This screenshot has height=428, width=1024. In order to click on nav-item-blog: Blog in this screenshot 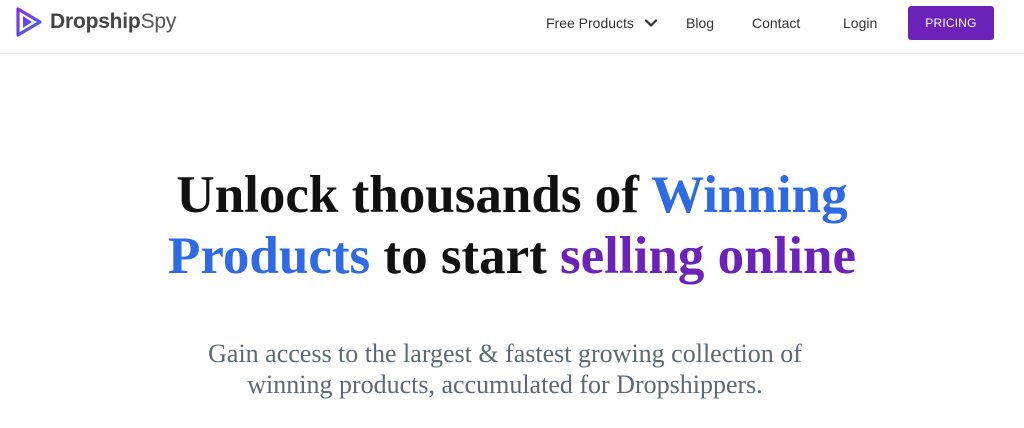, I will do `click(700, 23)`.